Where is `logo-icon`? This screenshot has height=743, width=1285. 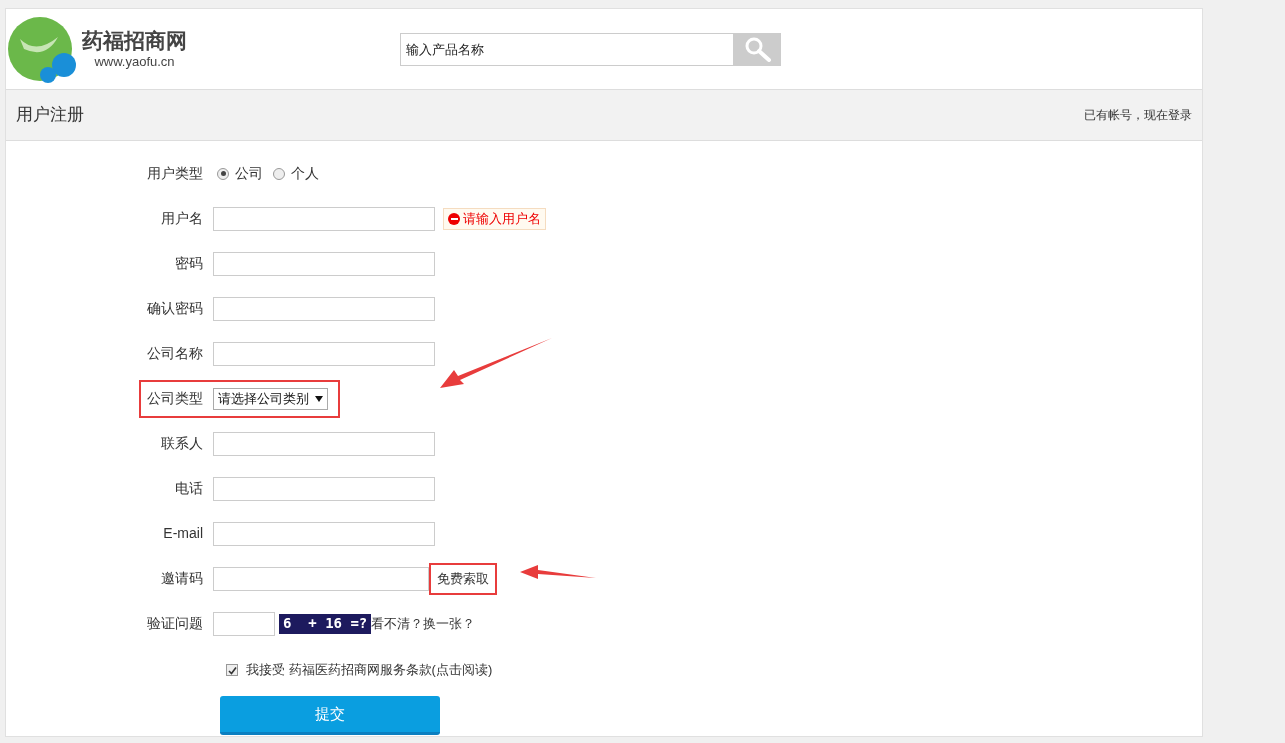
logo-icon is located at coordinates (42, 49).